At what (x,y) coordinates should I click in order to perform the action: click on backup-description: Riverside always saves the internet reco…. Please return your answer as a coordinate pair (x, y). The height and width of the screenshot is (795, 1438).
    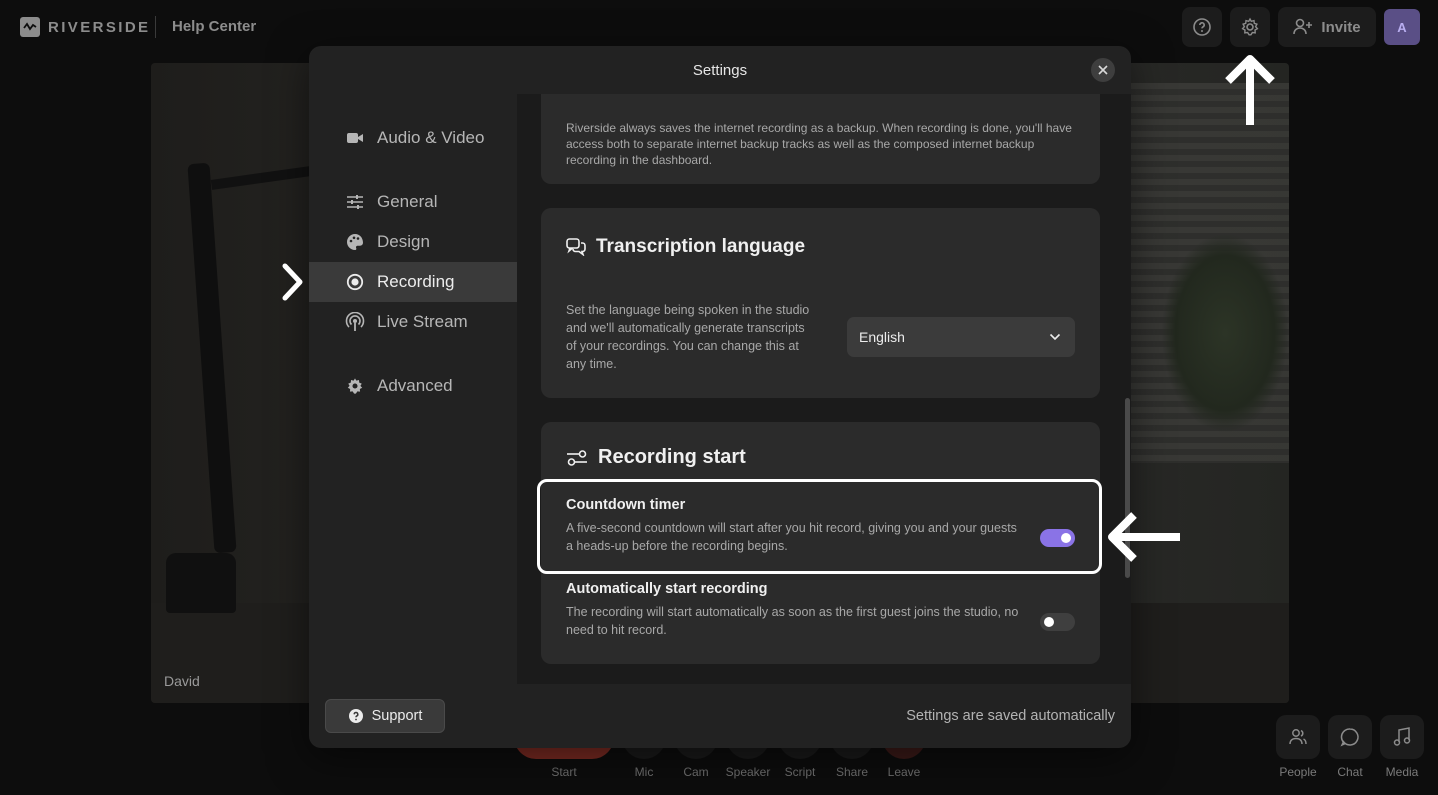
    Looking at the image, I should click on (819, 144).